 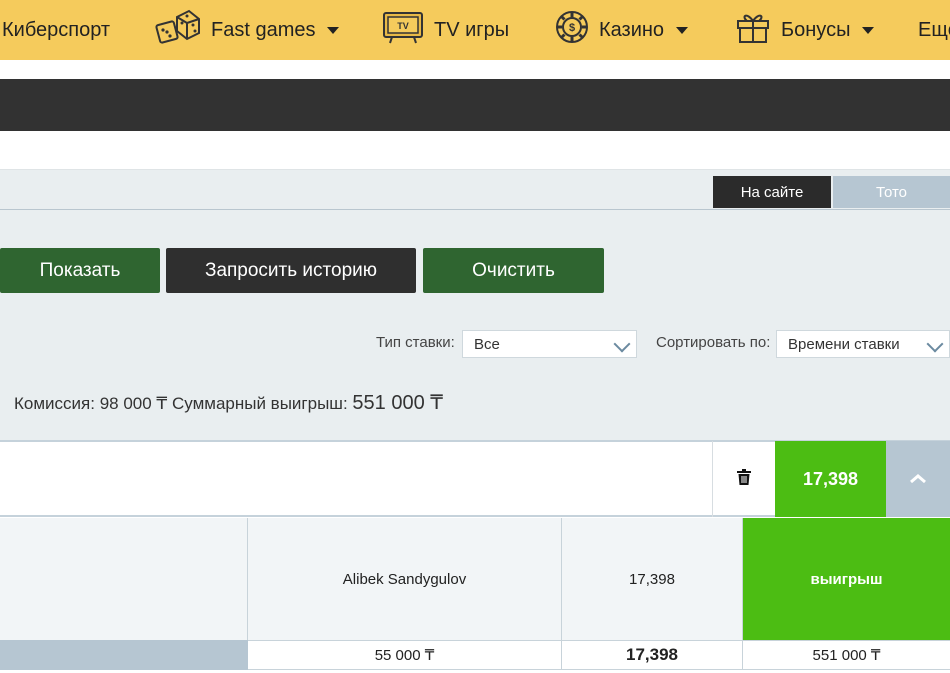 I want to click on svg-text: TV, so click(x=403, y=26).